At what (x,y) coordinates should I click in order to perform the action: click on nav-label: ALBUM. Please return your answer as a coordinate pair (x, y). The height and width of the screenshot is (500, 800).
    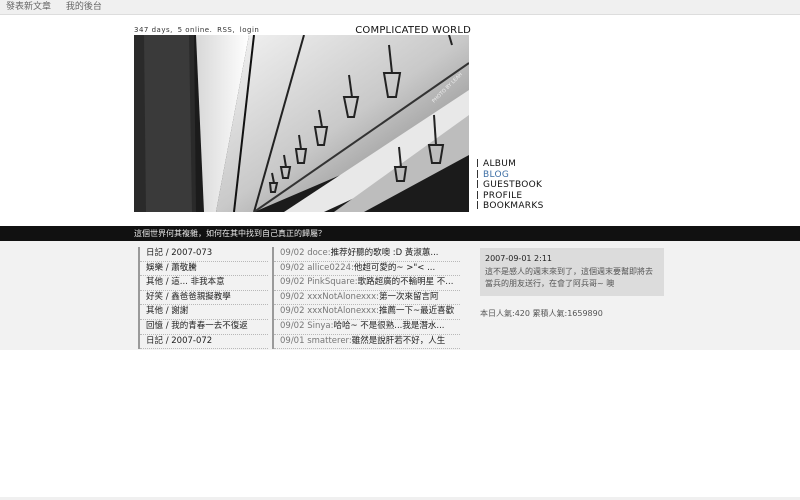
    Looking at the image, I should click on (500, 164).